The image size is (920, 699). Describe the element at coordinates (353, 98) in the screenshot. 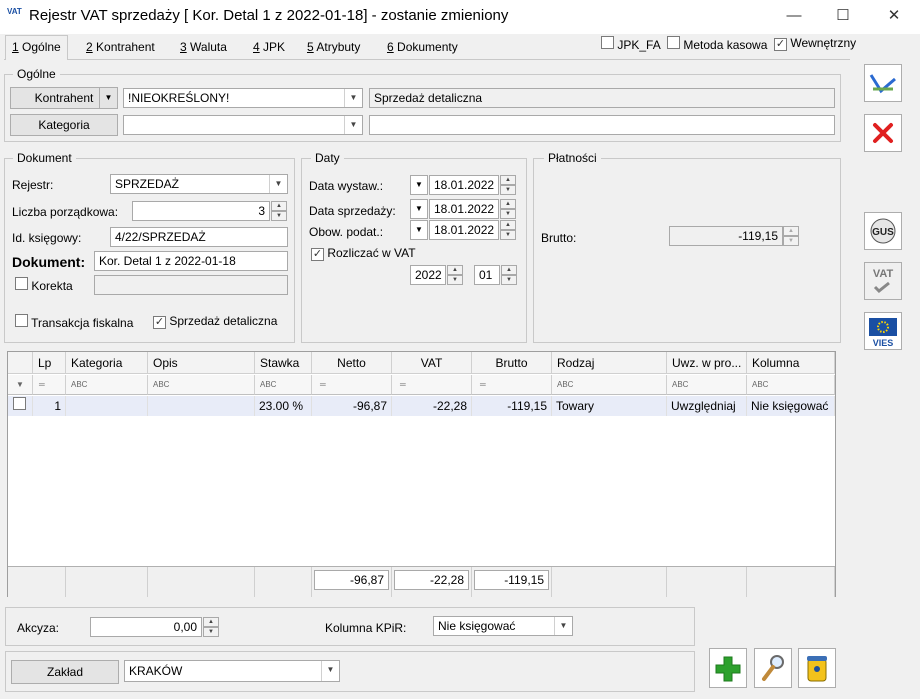

I see `kontrahent-combo-arrow-icon: ▼` at that location.